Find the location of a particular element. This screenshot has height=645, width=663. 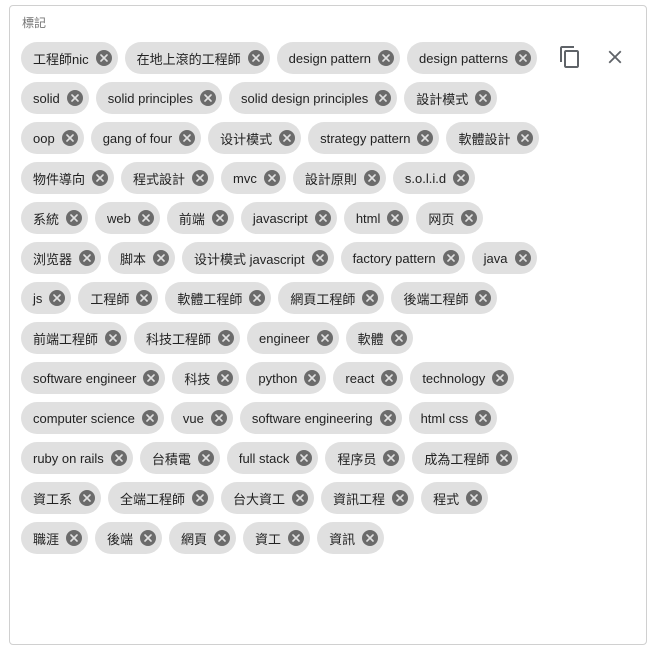

tag-chip: engineer is located at coordinates (293, 338).